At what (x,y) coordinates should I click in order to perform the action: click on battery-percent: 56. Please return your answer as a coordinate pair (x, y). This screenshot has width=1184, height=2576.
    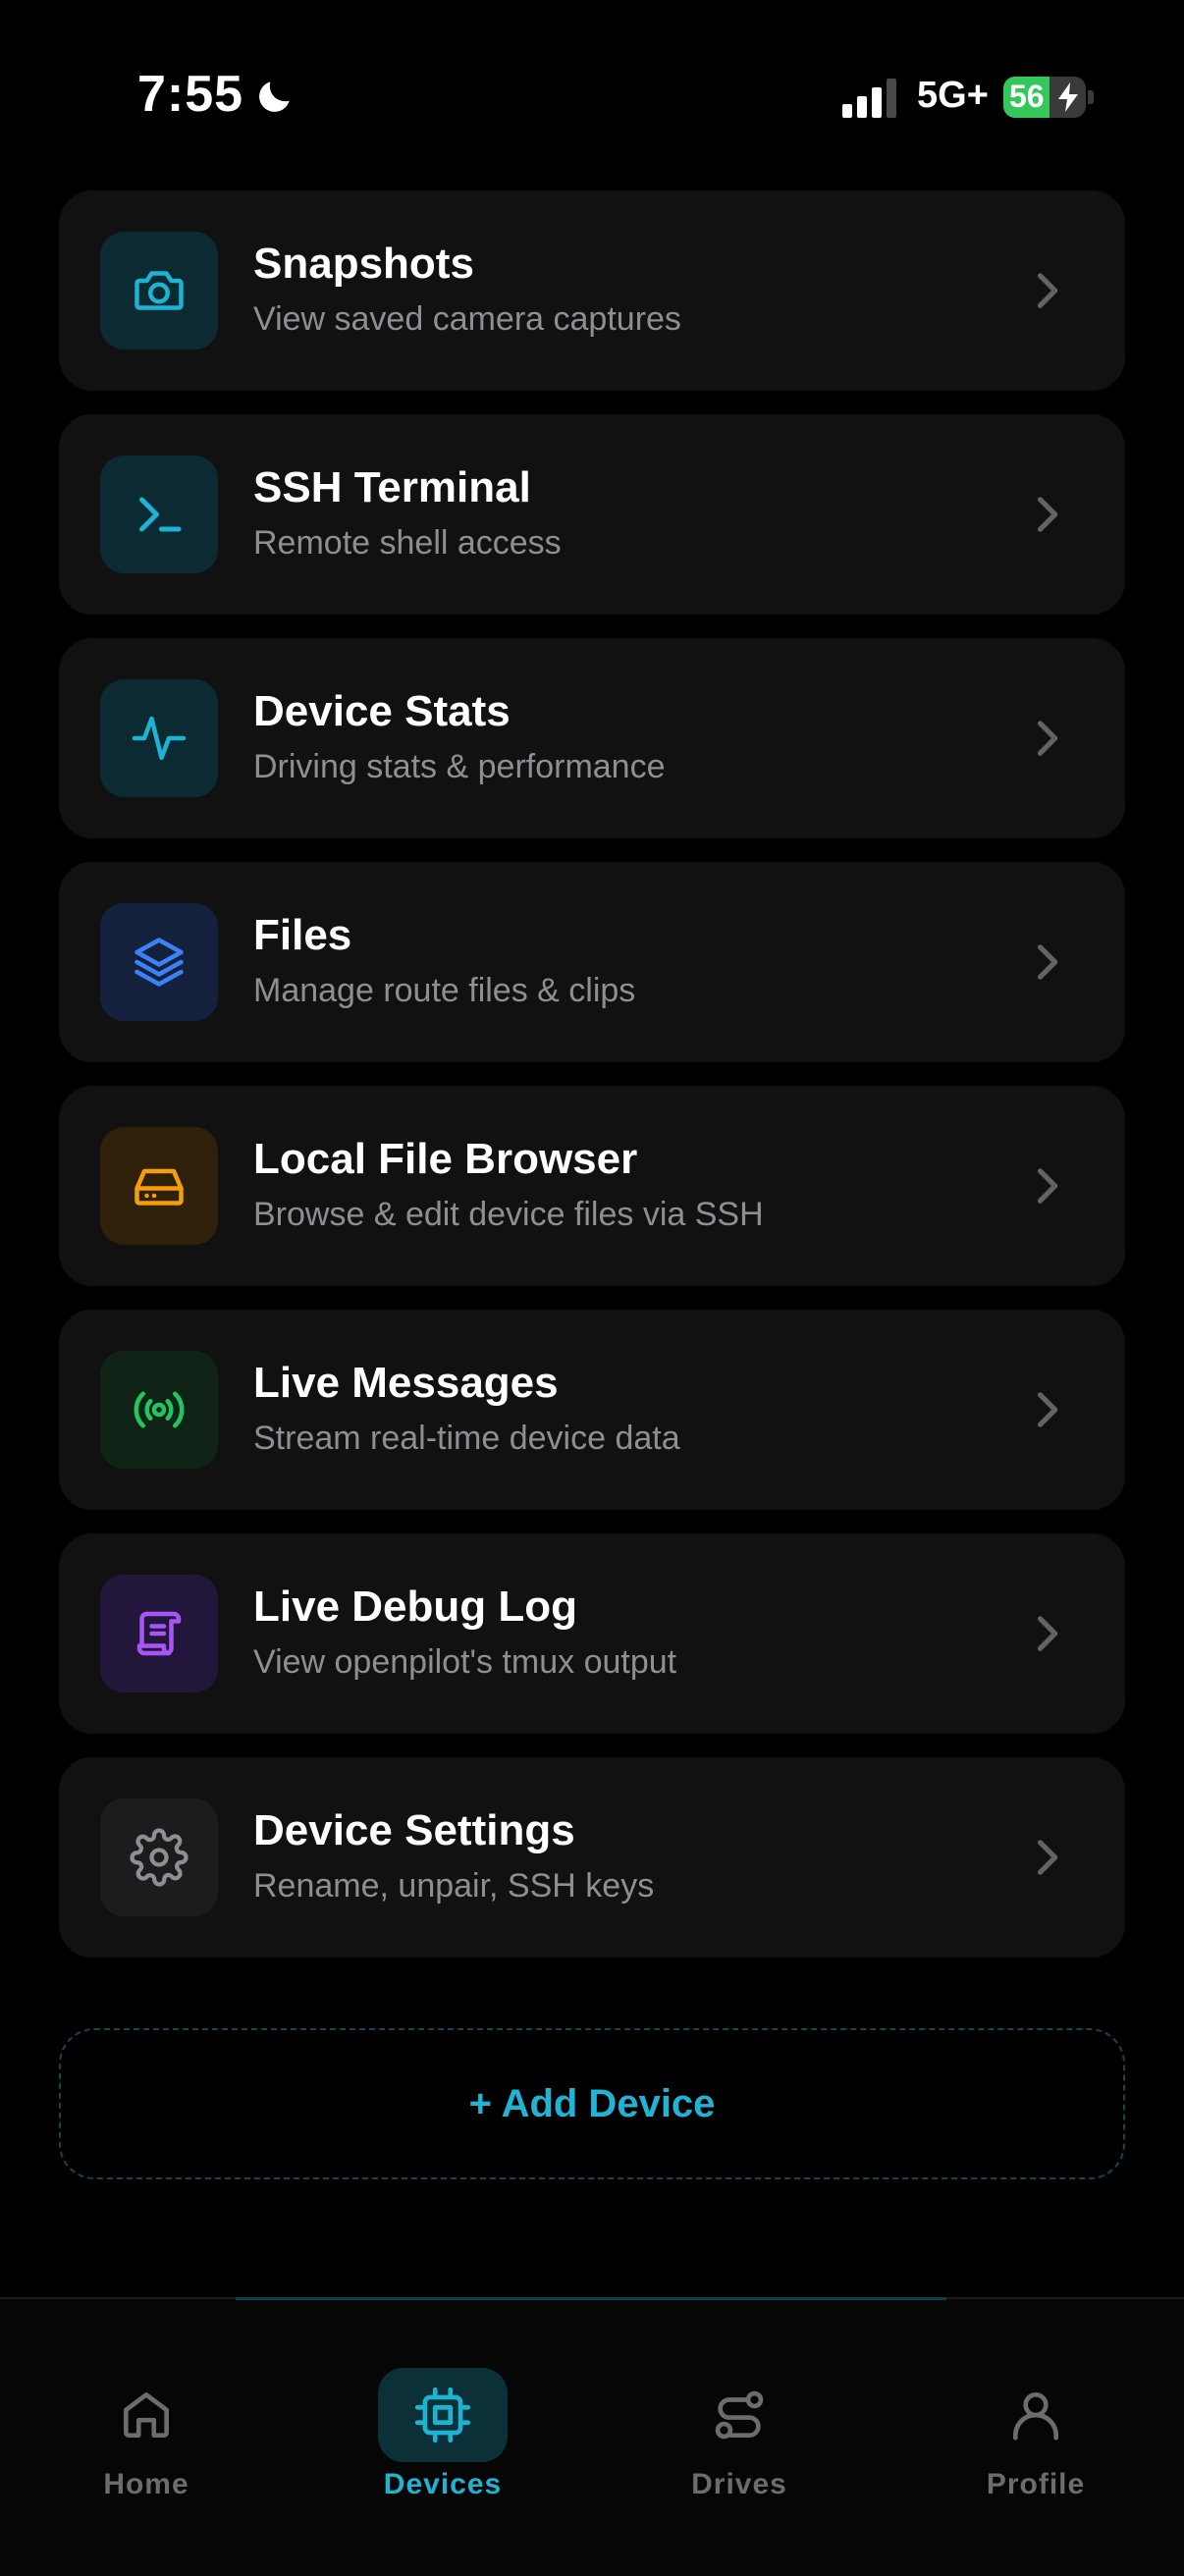
    Looking at the image, I should click on (1027, 96).